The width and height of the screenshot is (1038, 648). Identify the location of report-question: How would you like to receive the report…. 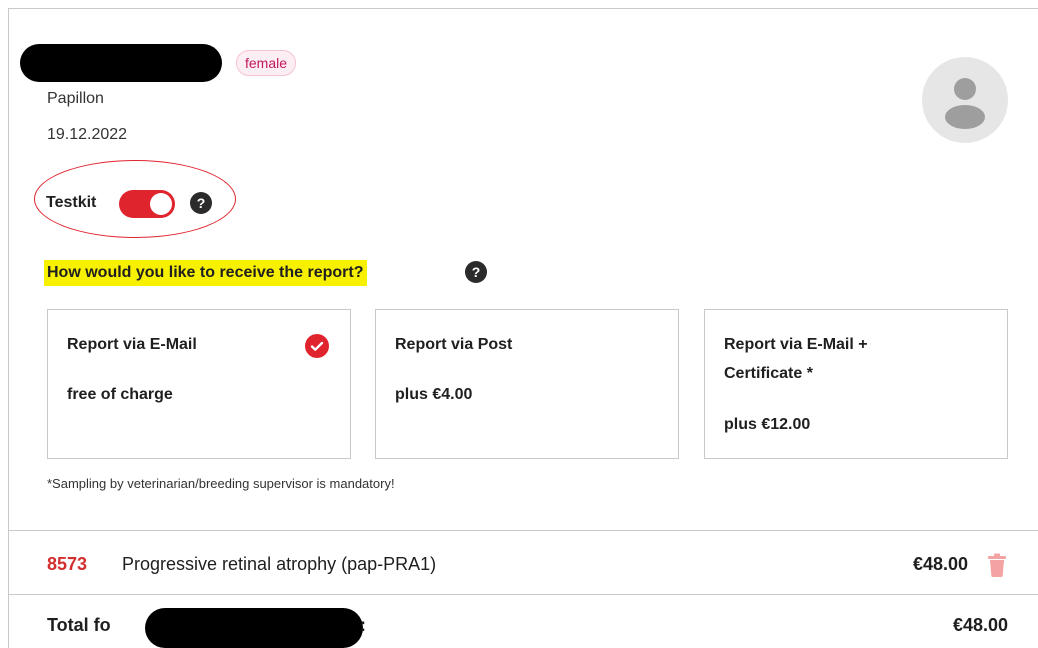
(205, 273).